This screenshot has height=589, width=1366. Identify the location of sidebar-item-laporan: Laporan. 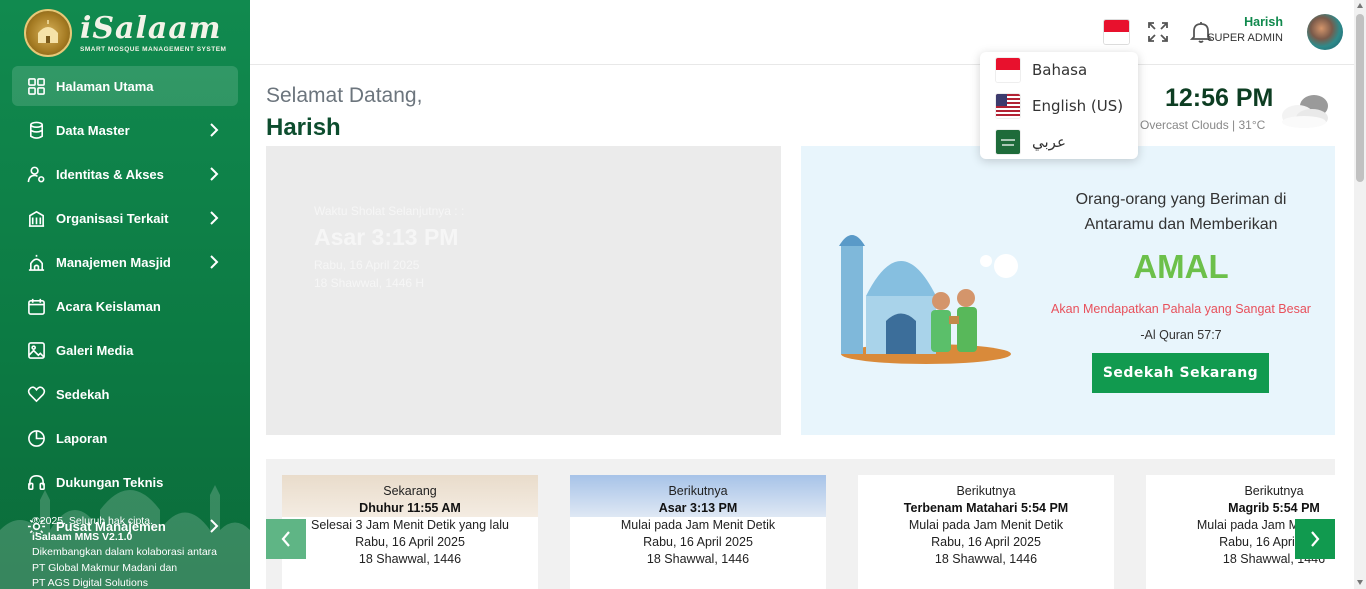
(125, 438).